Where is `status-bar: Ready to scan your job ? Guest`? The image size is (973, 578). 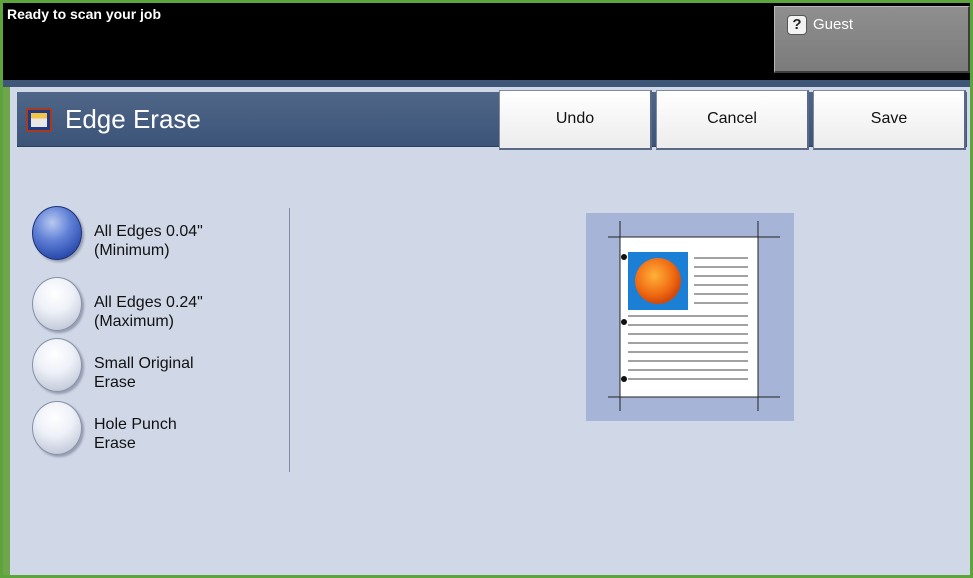
status-bar: Ready to scan your job ? Guest is located at coordinates (486, 41).